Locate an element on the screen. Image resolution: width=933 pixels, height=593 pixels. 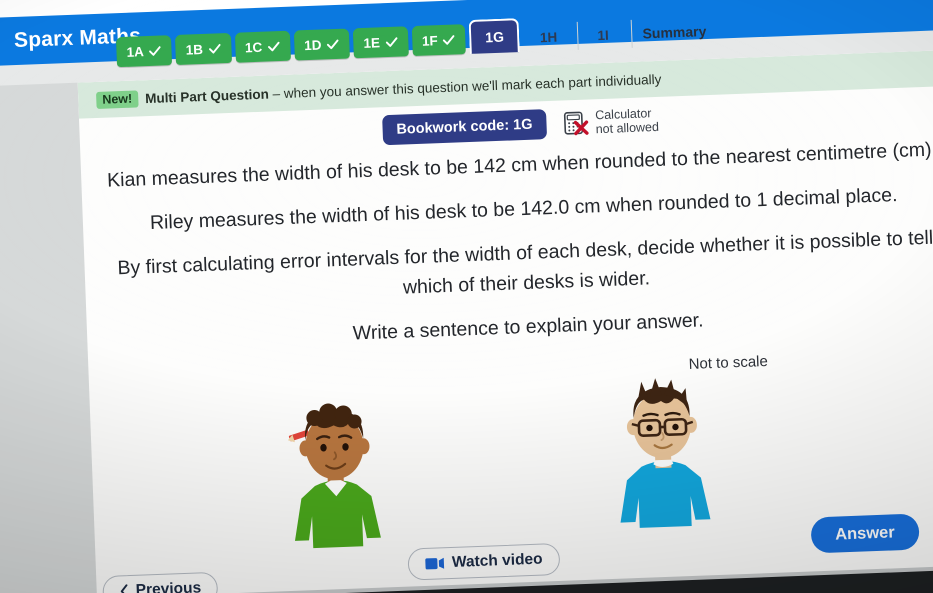
answer-button-label: Answer is located at coordinates (865, 533).